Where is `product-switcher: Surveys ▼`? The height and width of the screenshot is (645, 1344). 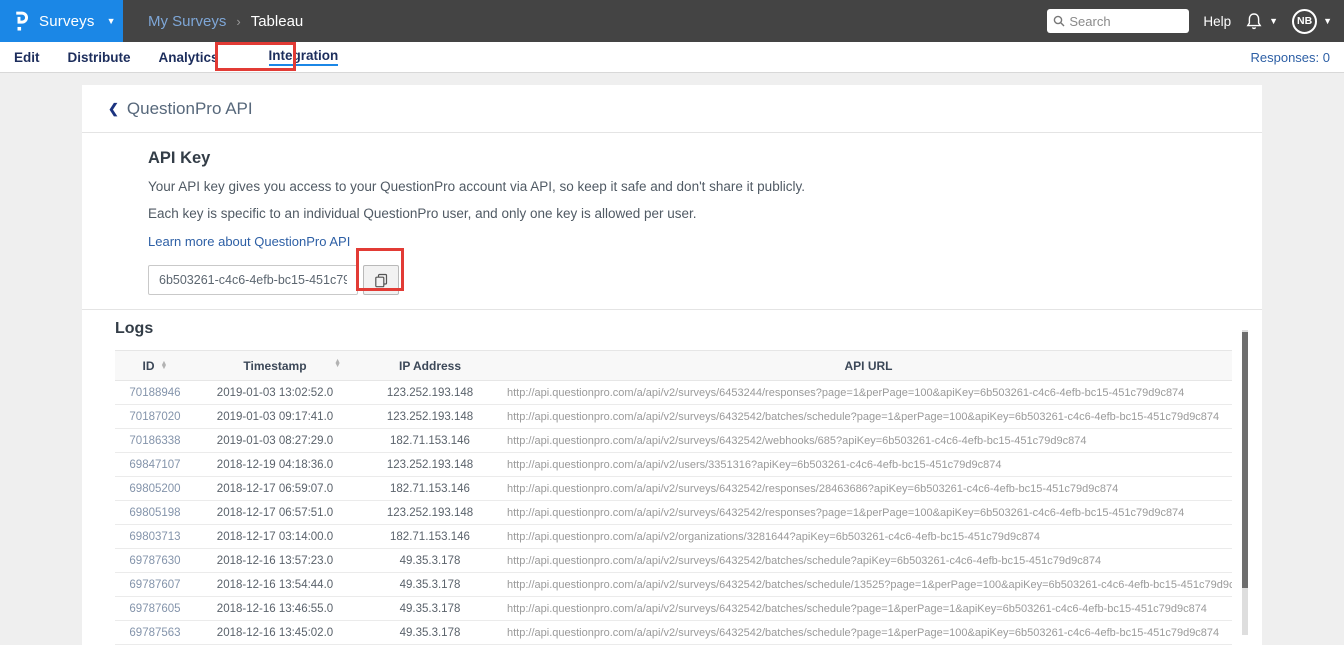
product-switcher: Surveys ▼ is located at coordinates (61, 21).